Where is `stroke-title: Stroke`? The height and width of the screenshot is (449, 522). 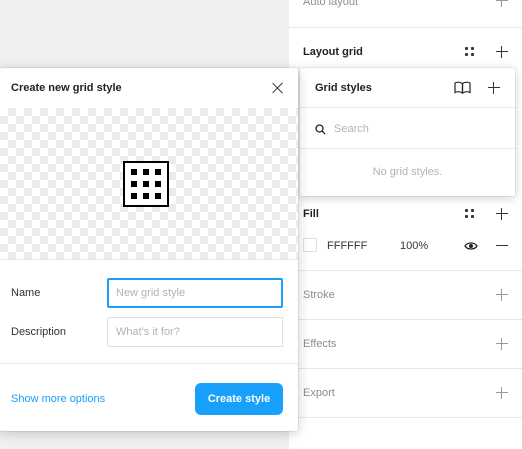
stroke-title: Stroke is located at coordinates (319, 295).